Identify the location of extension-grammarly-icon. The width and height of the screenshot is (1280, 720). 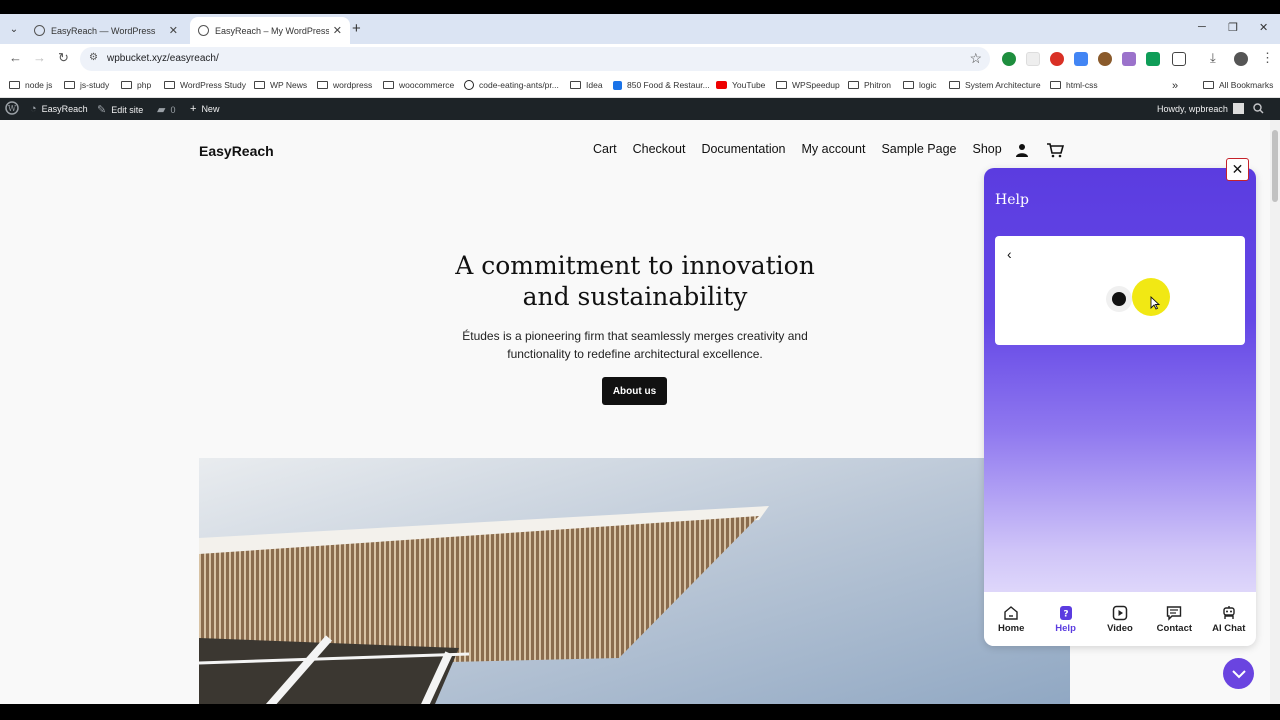
(1009, 59).